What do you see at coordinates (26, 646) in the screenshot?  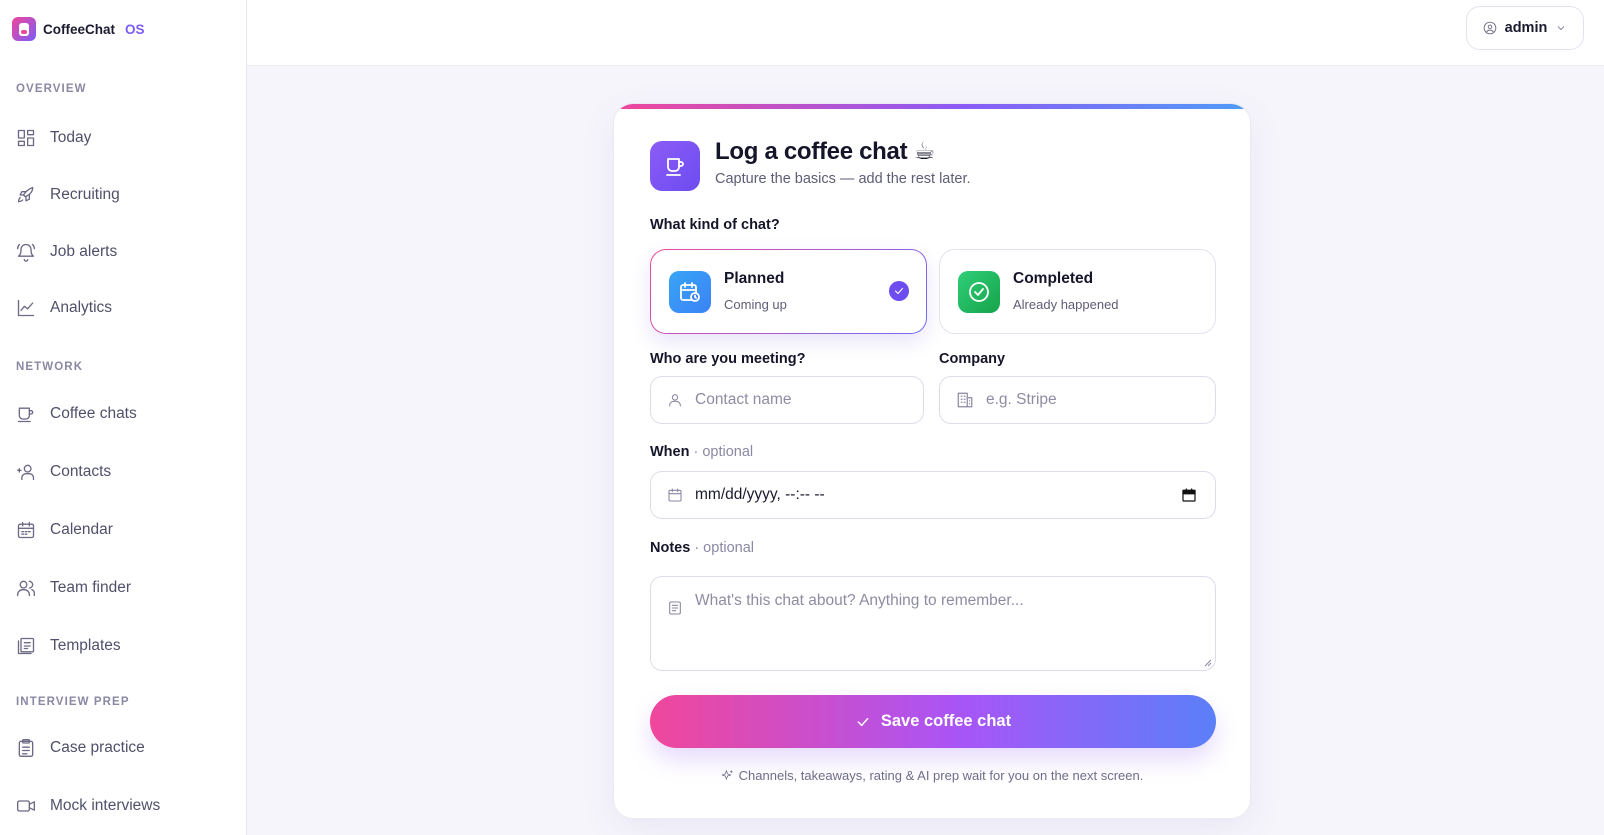 I see `templates-icon` at bounding box center [26, 646].